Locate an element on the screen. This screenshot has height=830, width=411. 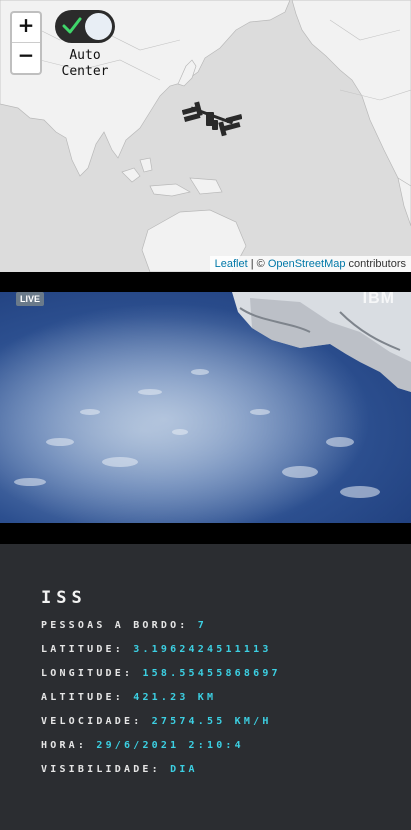
openstreetmap-link: OpenStreetMap is located at coordinates (307, 264).